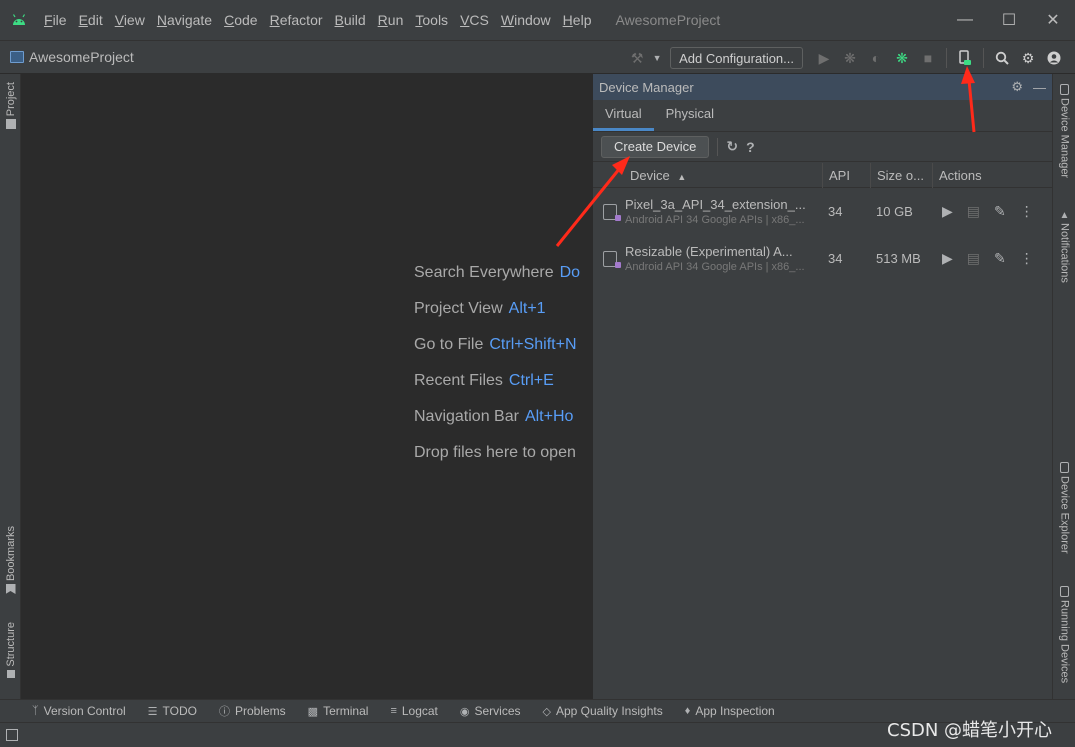 The height and width of the screenshot is (747, 1075). Describe the element at coordinates (682, 176) in the screenshot. I see `sort-ascending-icon: ▲` at that location.